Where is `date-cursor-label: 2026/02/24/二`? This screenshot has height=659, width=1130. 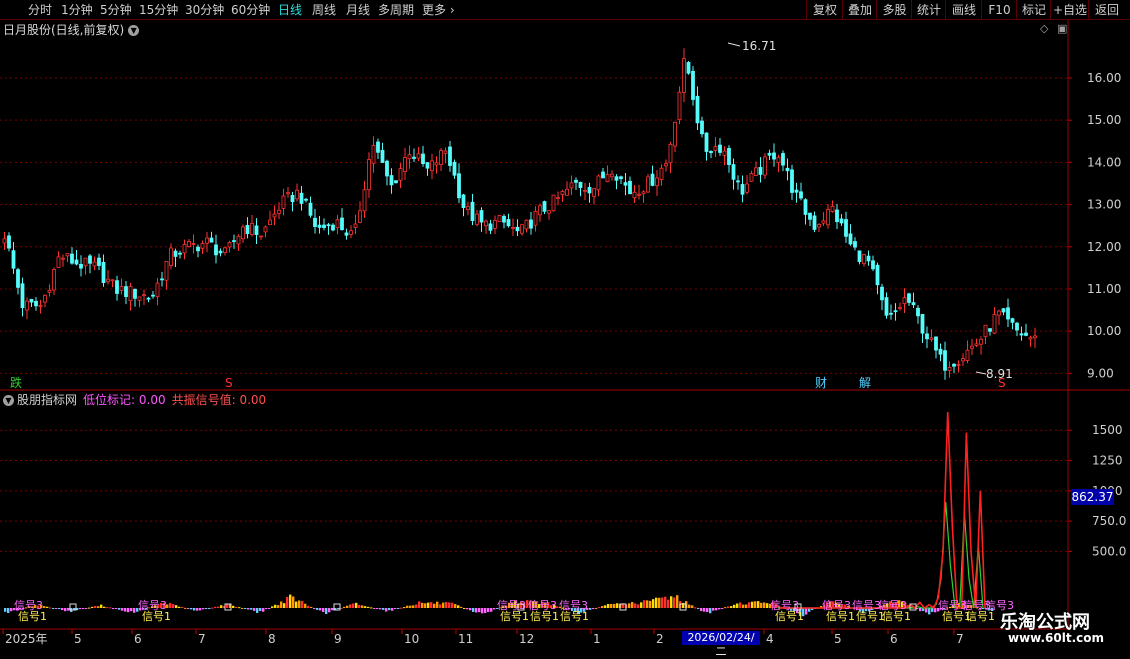 date-cursor-label: 2026/02/24/二 is located at coordinates (721, 644).